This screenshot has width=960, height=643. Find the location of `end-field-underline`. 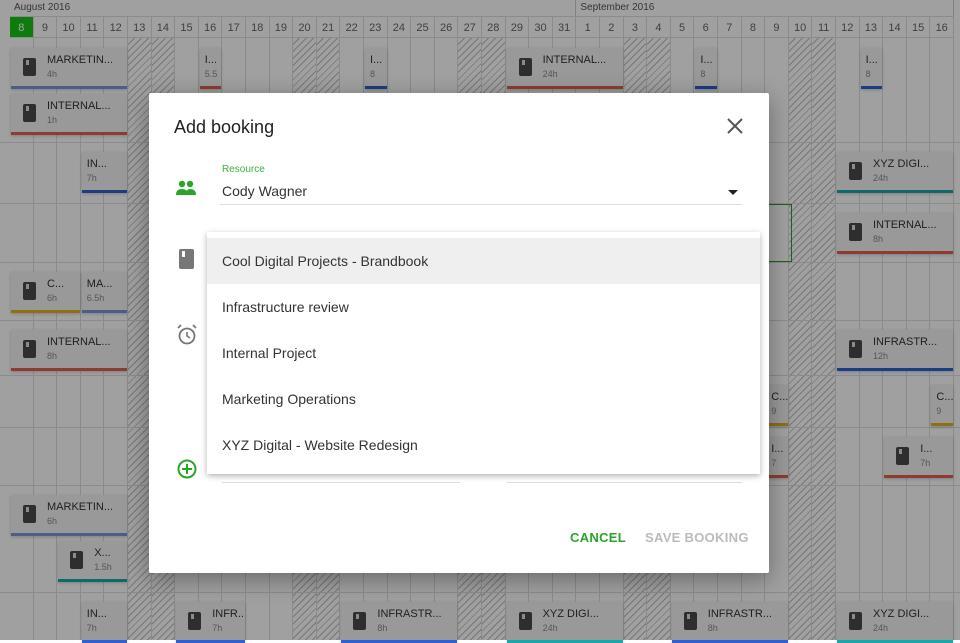

end-field-underline is located at coordinates (624, 482).